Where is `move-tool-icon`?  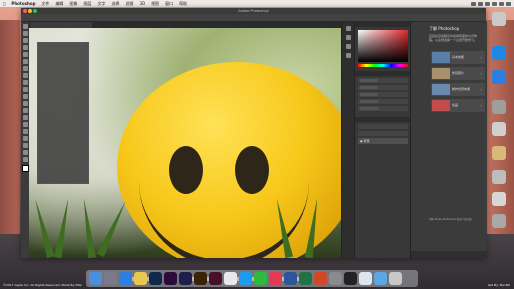
move-tool-icon is located at coordinates (25, 26).